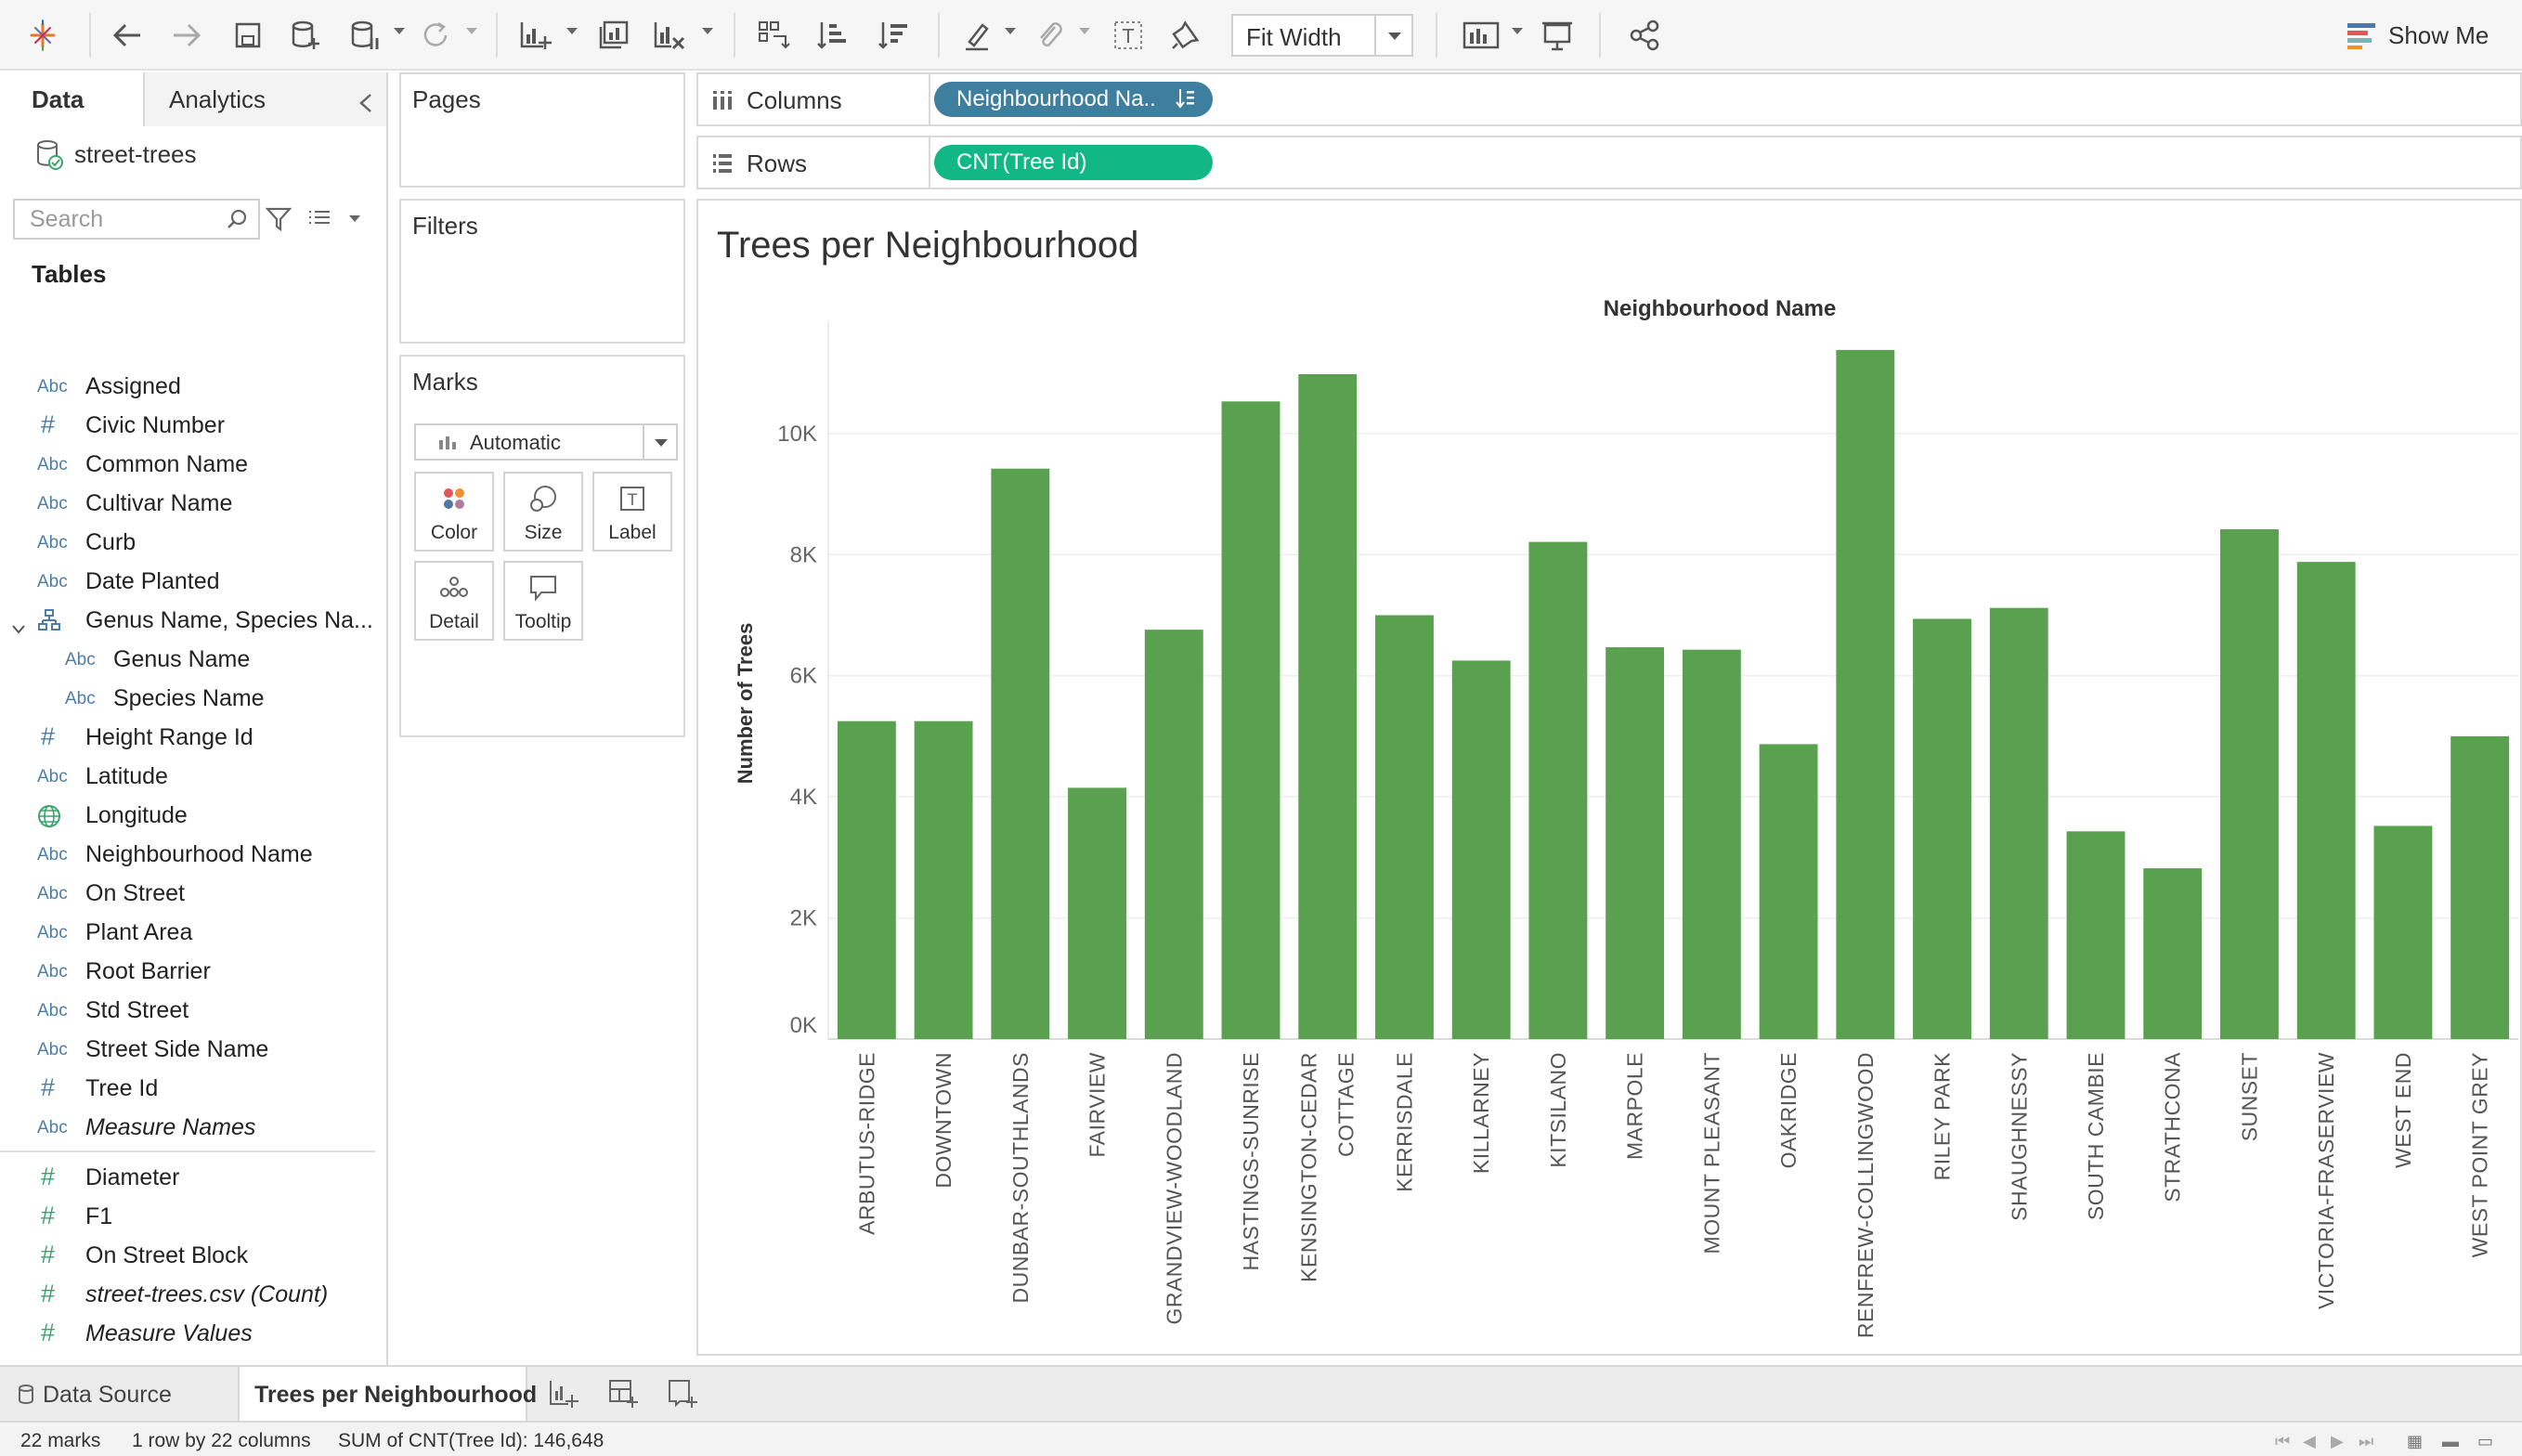 The image size is (2522, 1456). Describe the element at coordinates (354, 218) in the screenshot. I see `view-options-dropdown-icon` at that location.